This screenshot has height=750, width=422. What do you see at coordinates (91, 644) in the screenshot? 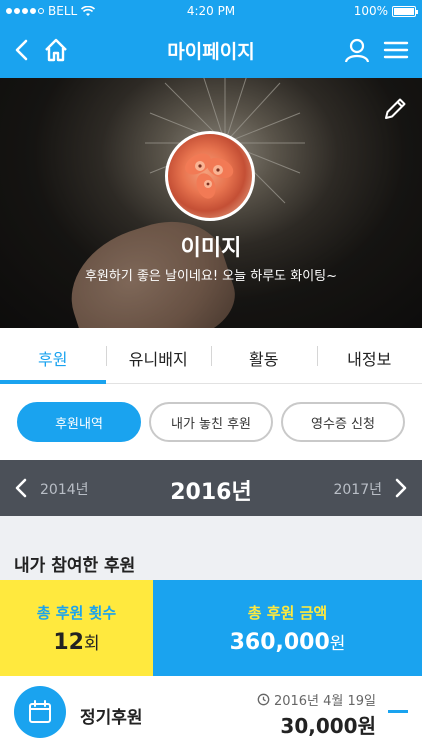
I see `total-count-unit: 회` at bounding box center [91, 644].